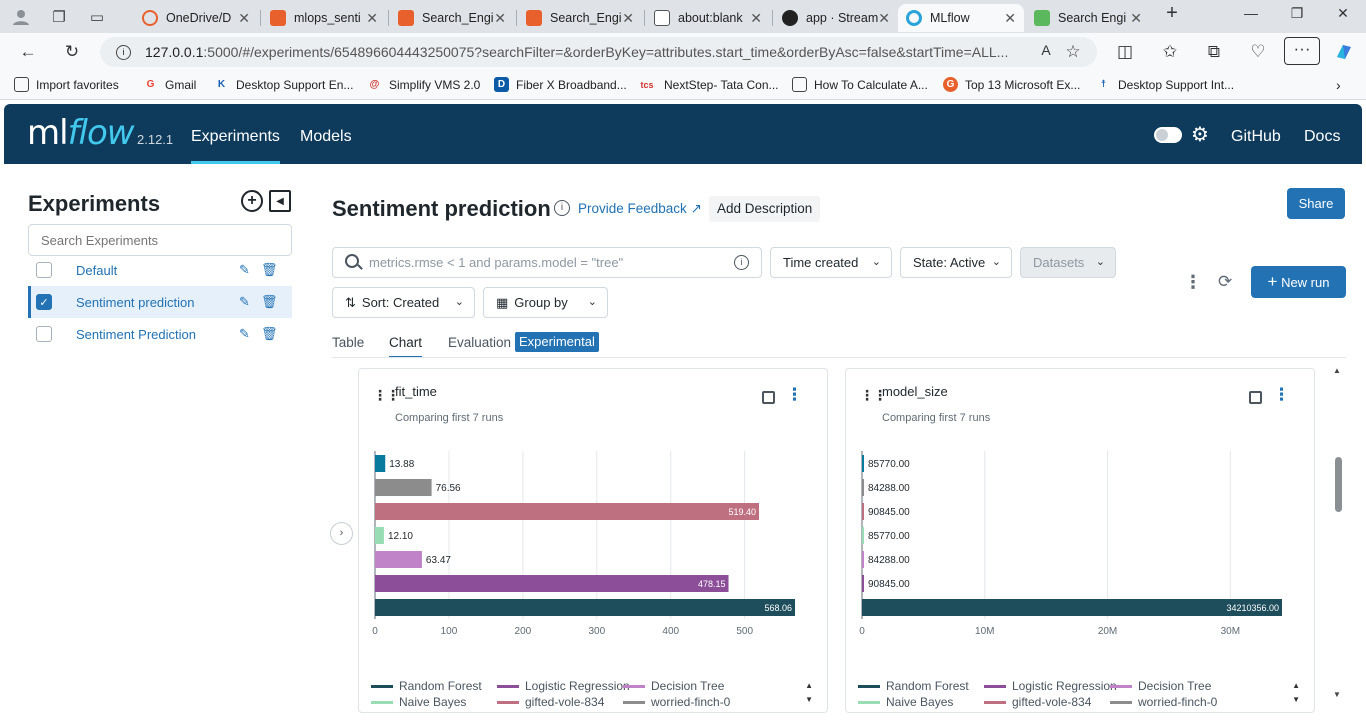  I want to click on new-tab-icon: +, so click(1172, 13).